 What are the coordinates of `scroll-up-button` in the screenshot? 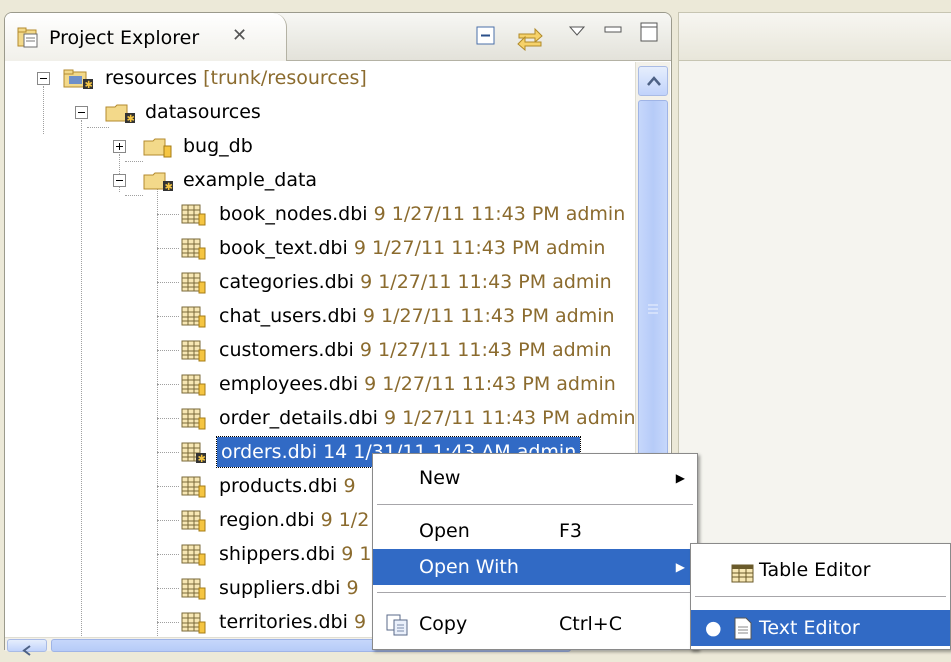 It's located at (653, 81).